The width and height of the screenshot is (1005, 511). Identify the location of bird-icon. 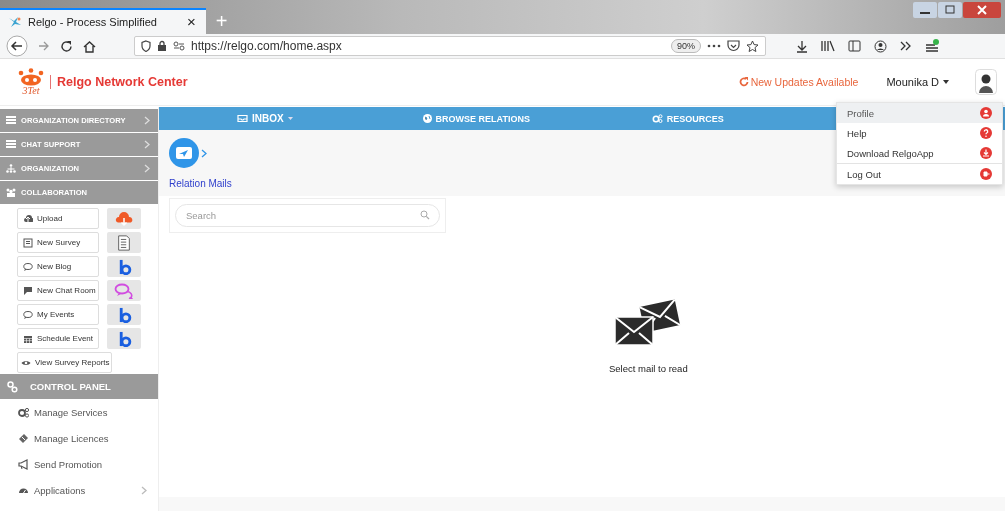
(15, 22).